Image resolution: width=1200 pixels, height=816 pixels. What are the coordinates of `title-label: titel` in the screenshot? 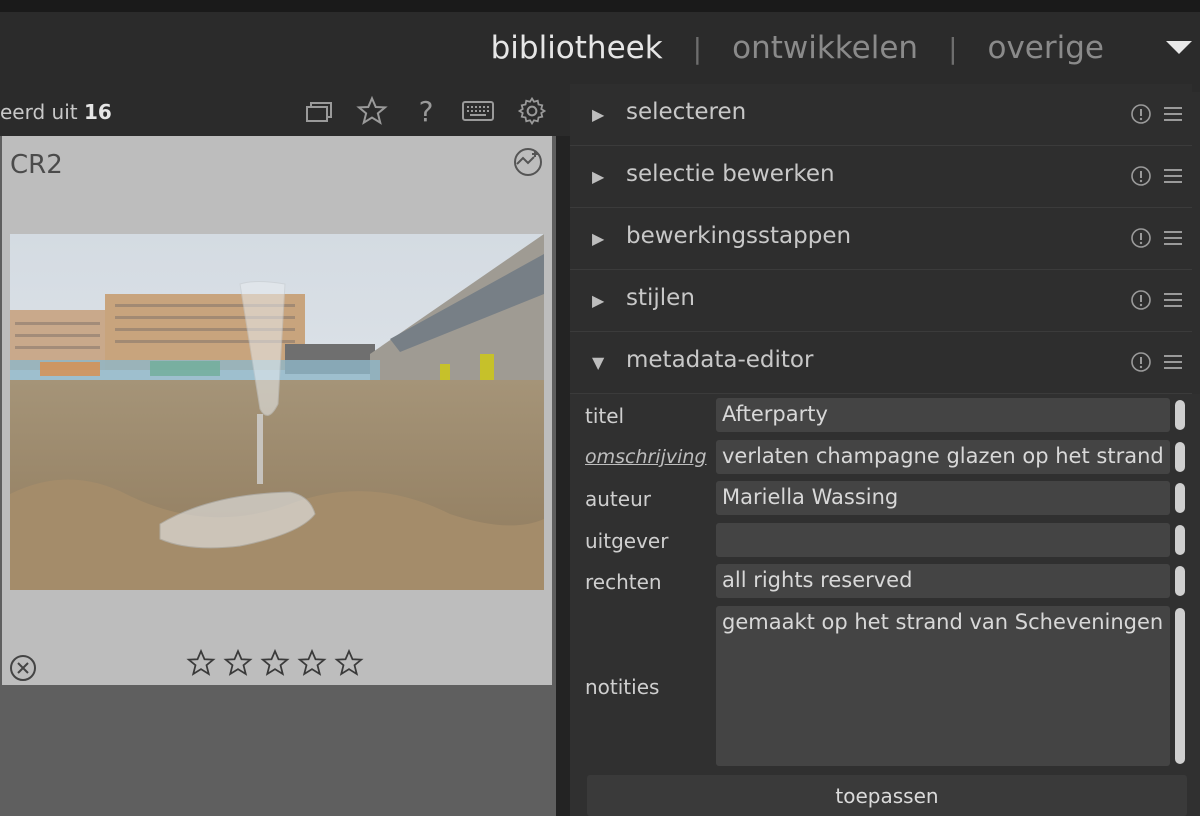 It's located at (605, 416).